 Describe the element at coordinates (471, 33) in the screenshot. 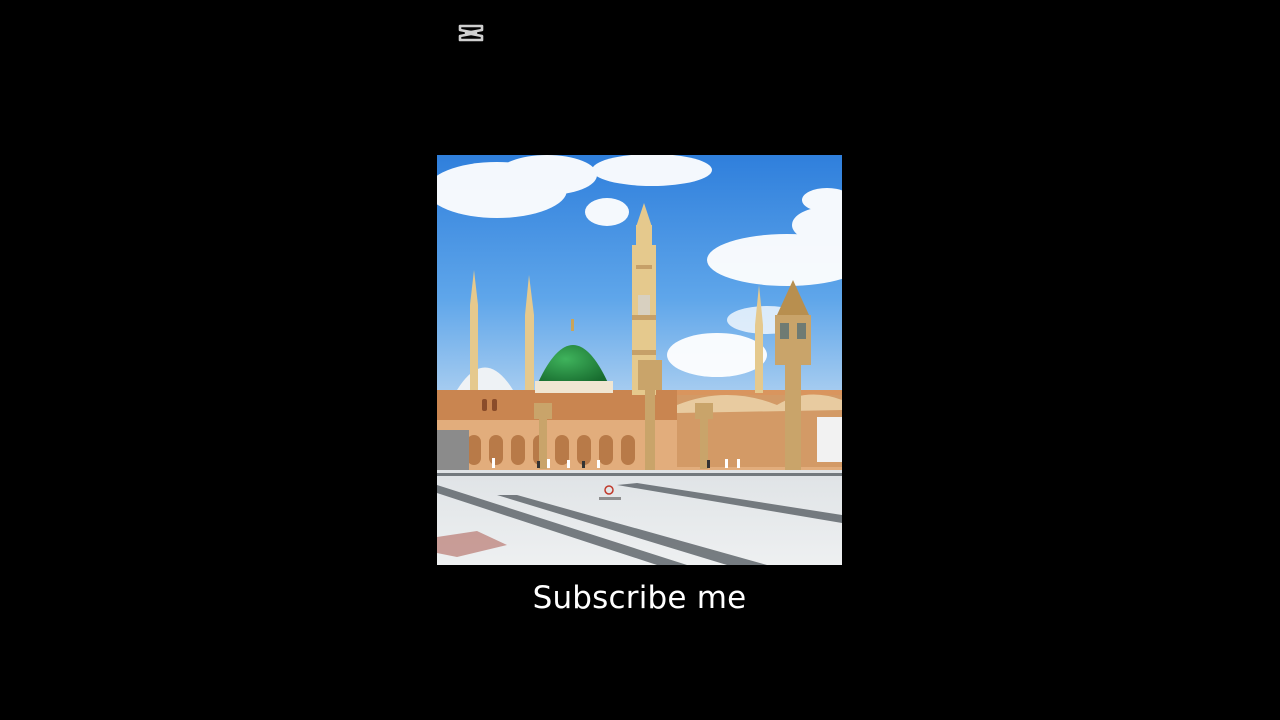

I see `capcut-logo-icon` at that location.